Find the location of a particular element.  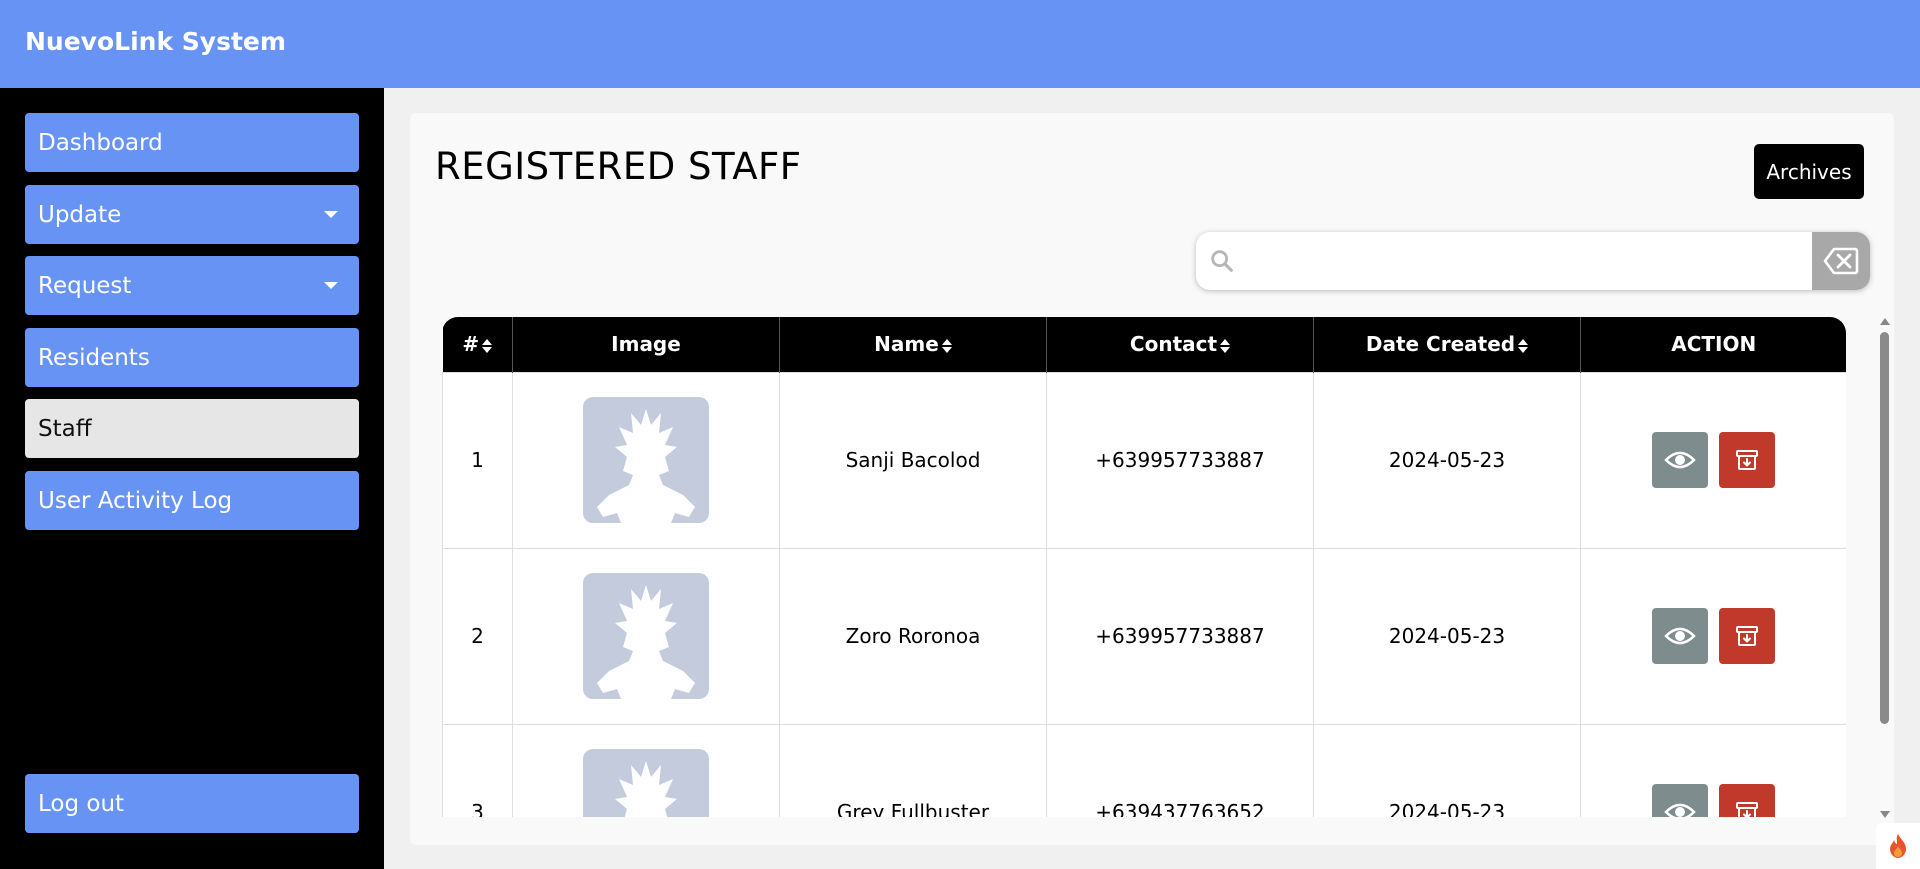

sidebar-item-user-activity-log: User Activity Log is located at coordinates (192, 500).